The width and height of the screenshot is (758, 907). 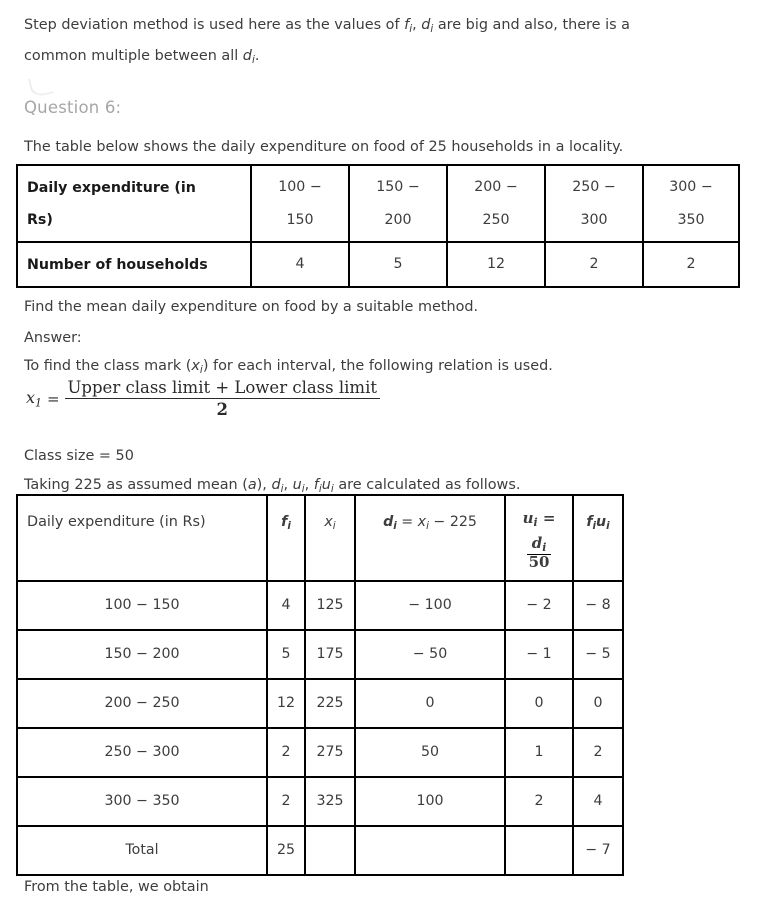 What do you see at coordinates (594, 264) in the screenshot?
I see `cell-households-3: 2` at bounding box center [594, 264].